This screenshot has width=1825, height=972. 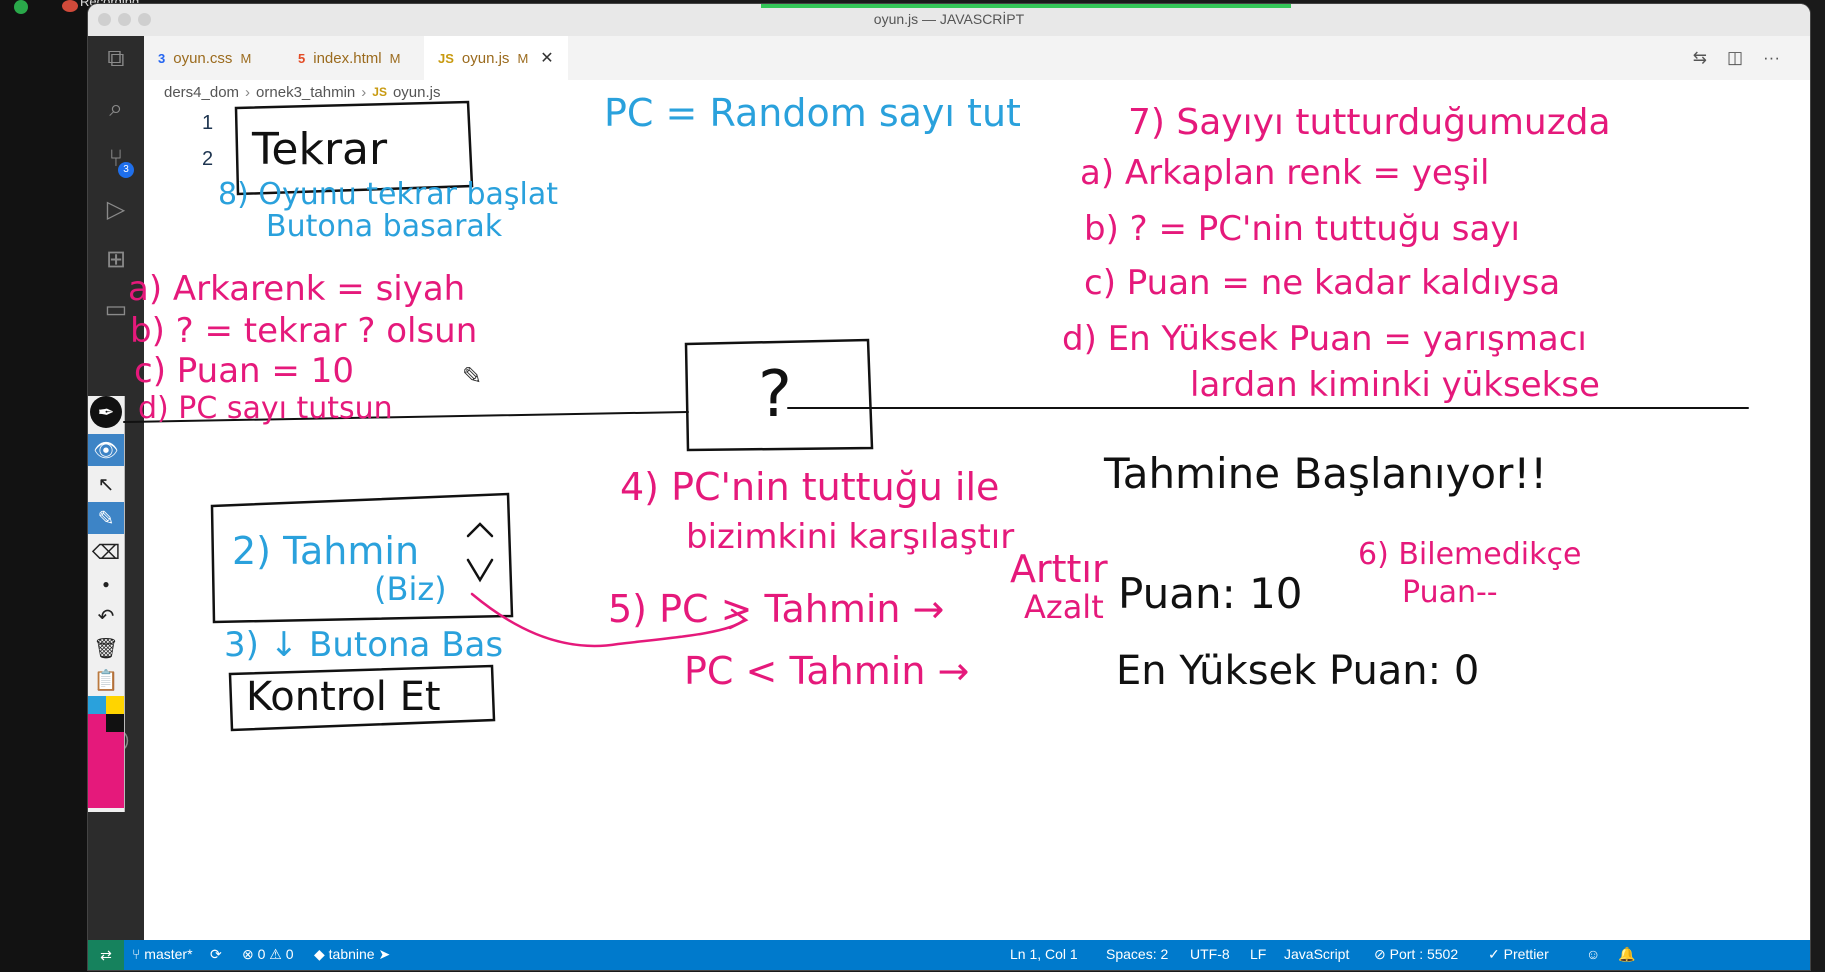 What do you see at coordinates (268, 954) in the screenshot?
I see `problems-status: ⊗ 0 ⚠ 0` at bounding box center [268, 954].